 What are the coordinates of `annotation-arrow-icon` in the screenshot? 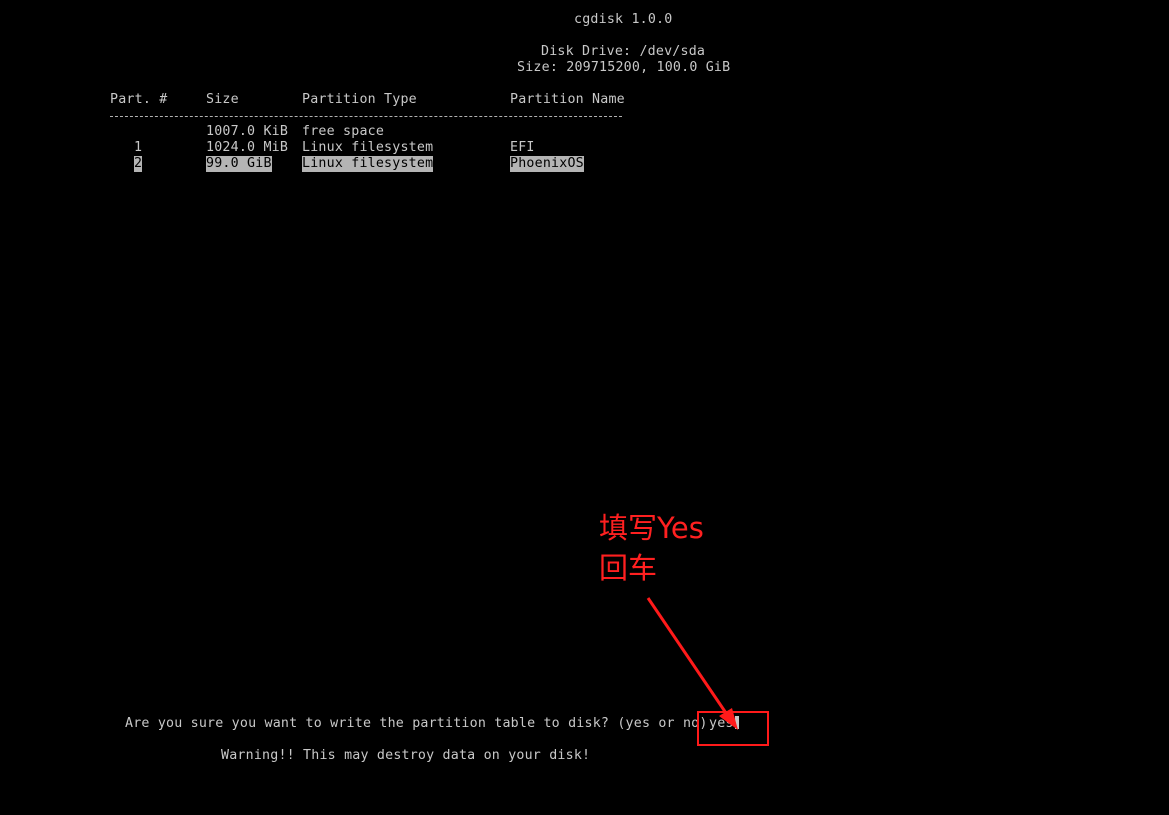 It's located at (692, 663).